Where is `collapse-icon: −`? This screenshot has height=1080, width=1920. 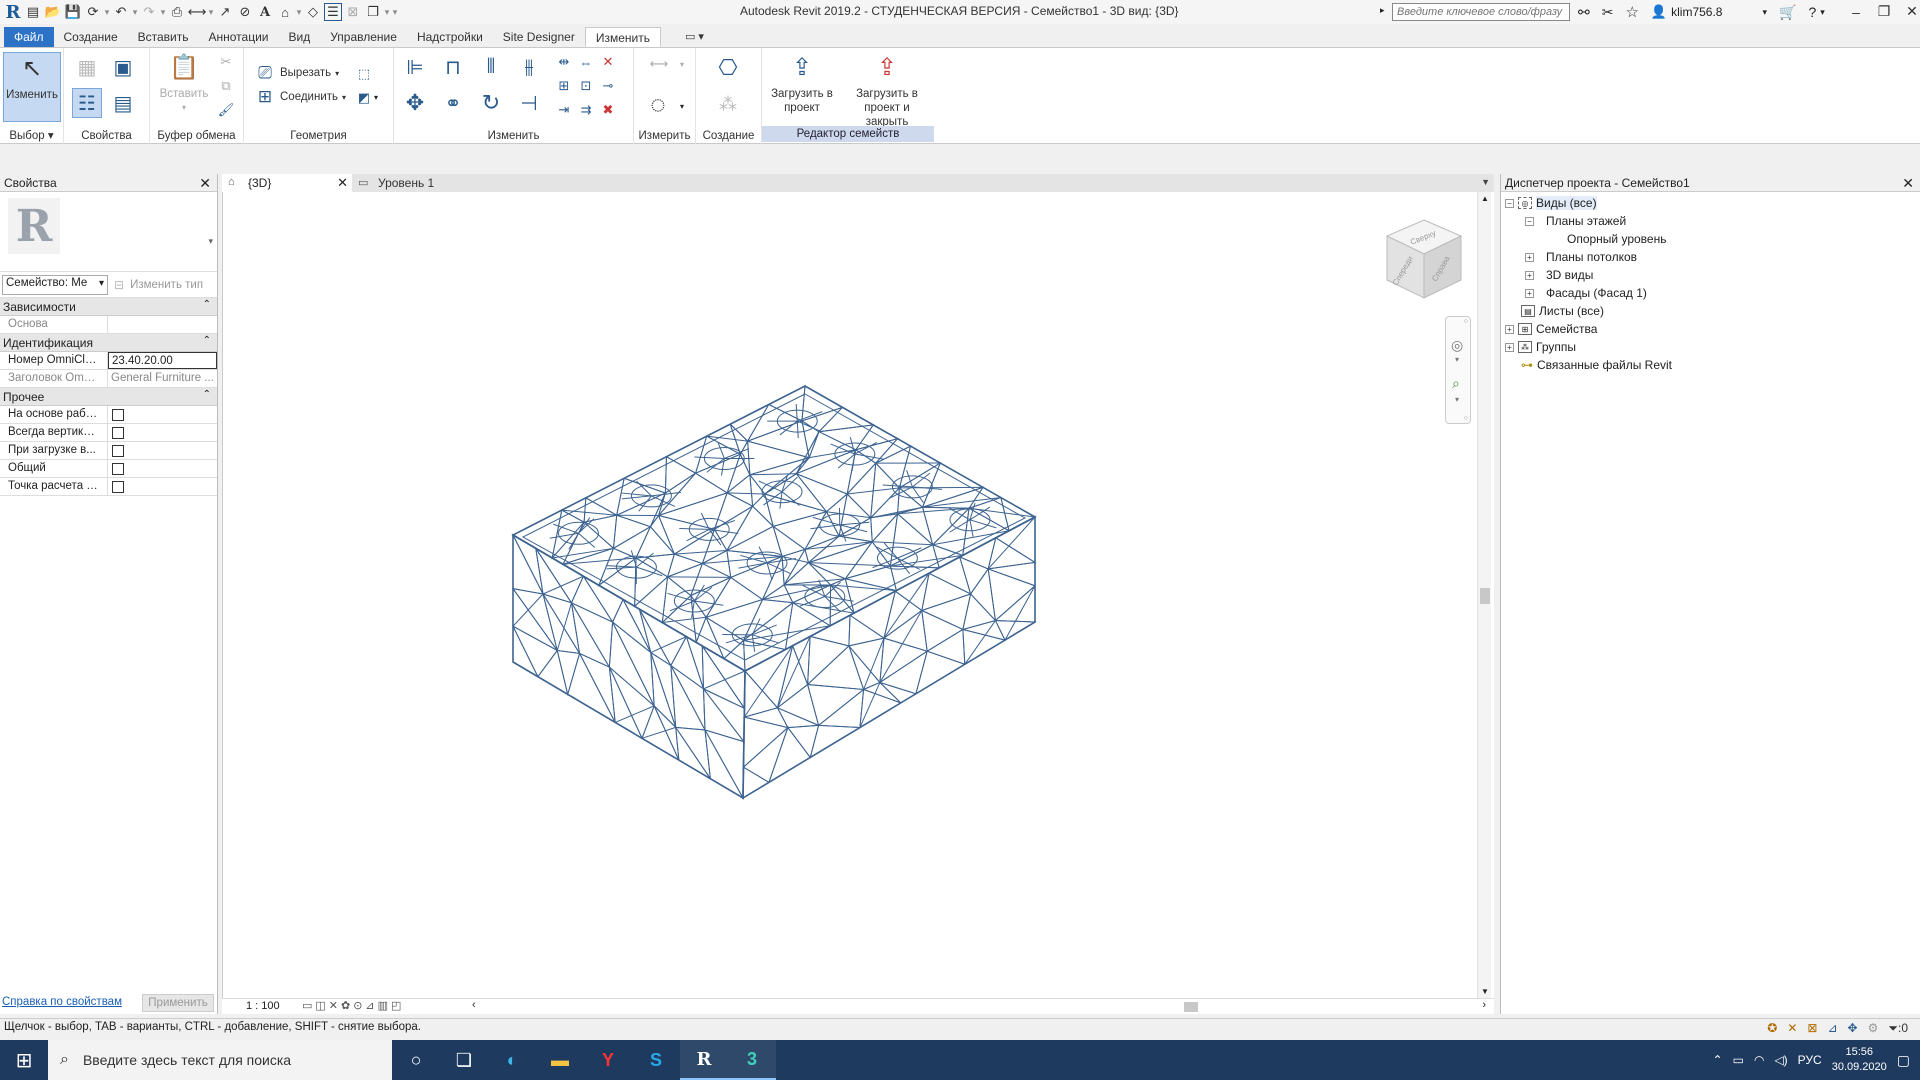 collapse-icon: − is located at coordinates (1529, 221).